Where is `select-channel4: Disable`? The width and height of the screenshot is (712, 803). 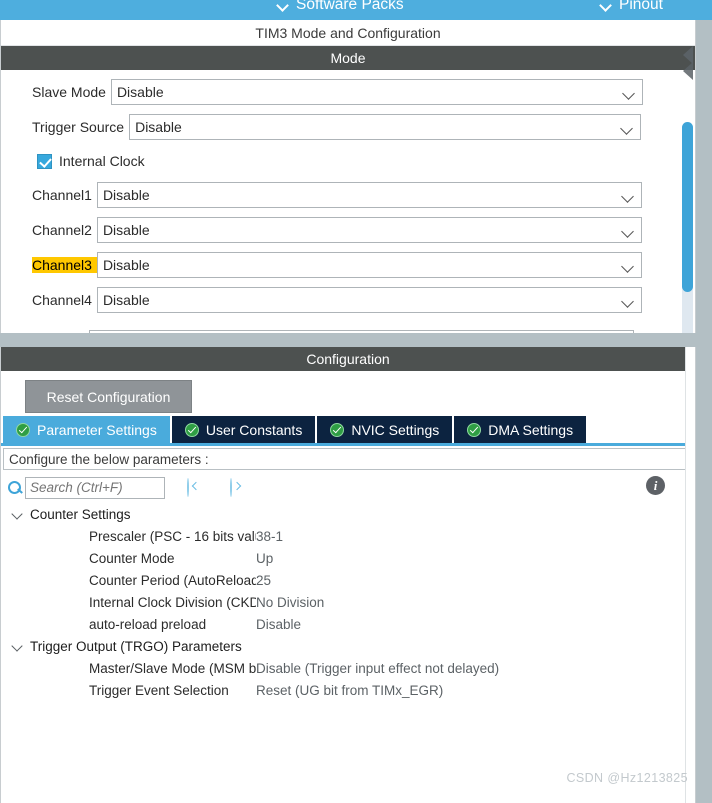 select-channel4: Disable is located at coordinates (369, 300).